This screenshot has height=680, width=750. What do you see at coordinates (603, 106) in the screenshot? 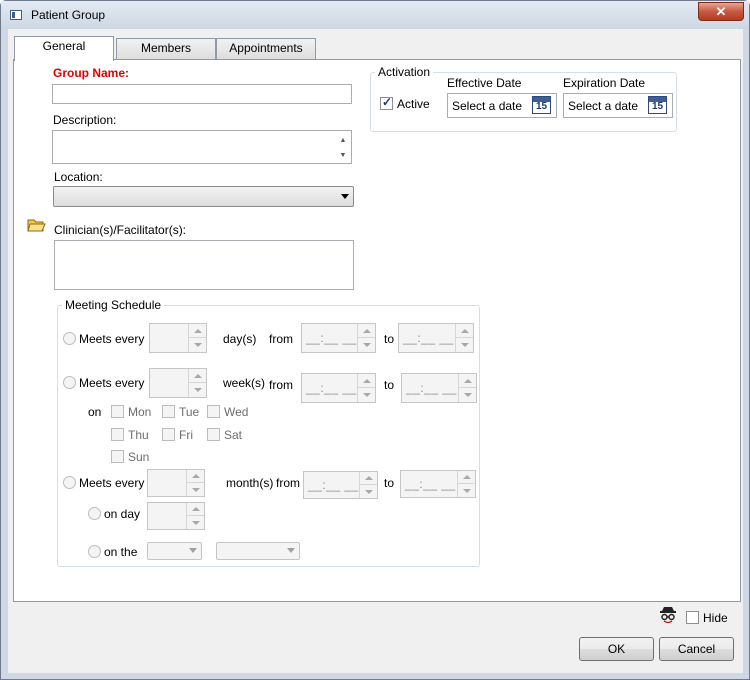
I see `expiration-date-placeholder: Select a date` at bounding box center [603, 106].